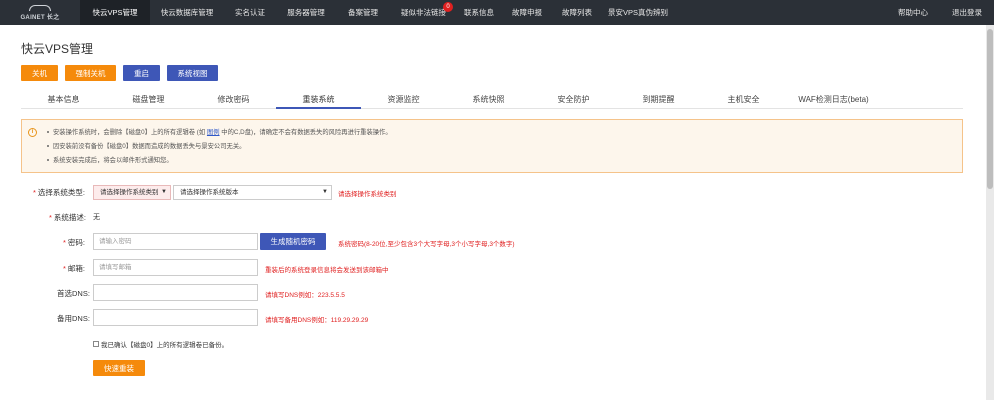 The width and height of the screenshot is (994, 400). What do you see at coordinates (141, 73) in the screenshot?
I see `restart-button: 重启` at bounding box center [141, 73].